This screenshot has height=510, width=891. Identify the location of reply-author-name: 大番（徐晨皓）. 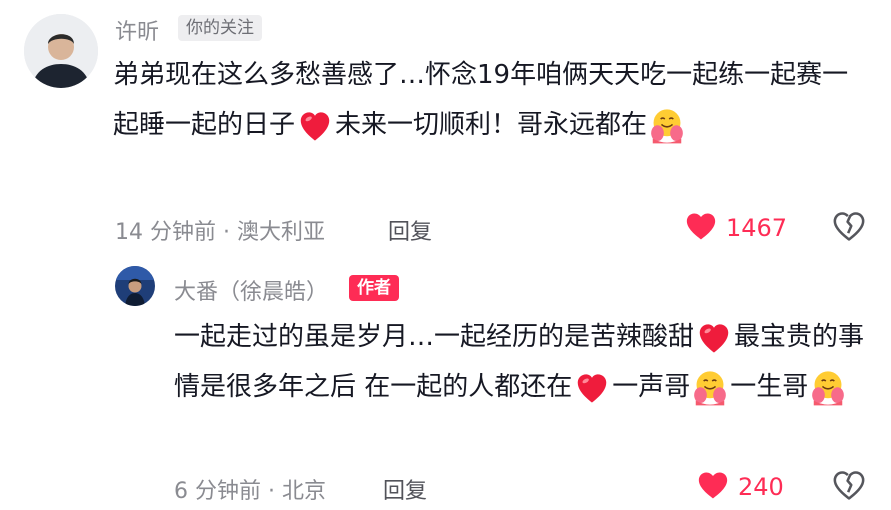
(251, 290).